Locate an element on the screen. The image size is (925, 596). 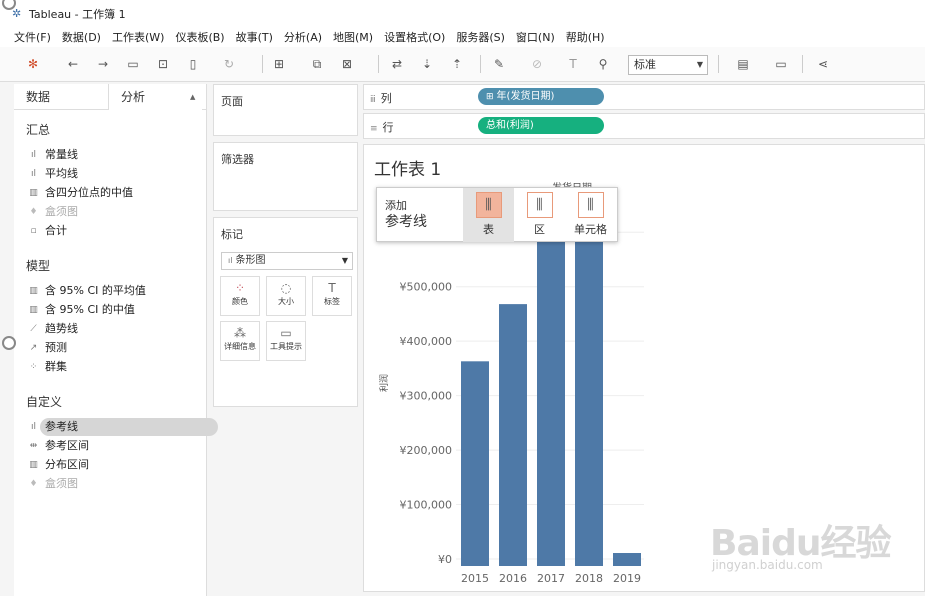
tableau-logo-icon: ✻ is located at coordinates (33, 64).